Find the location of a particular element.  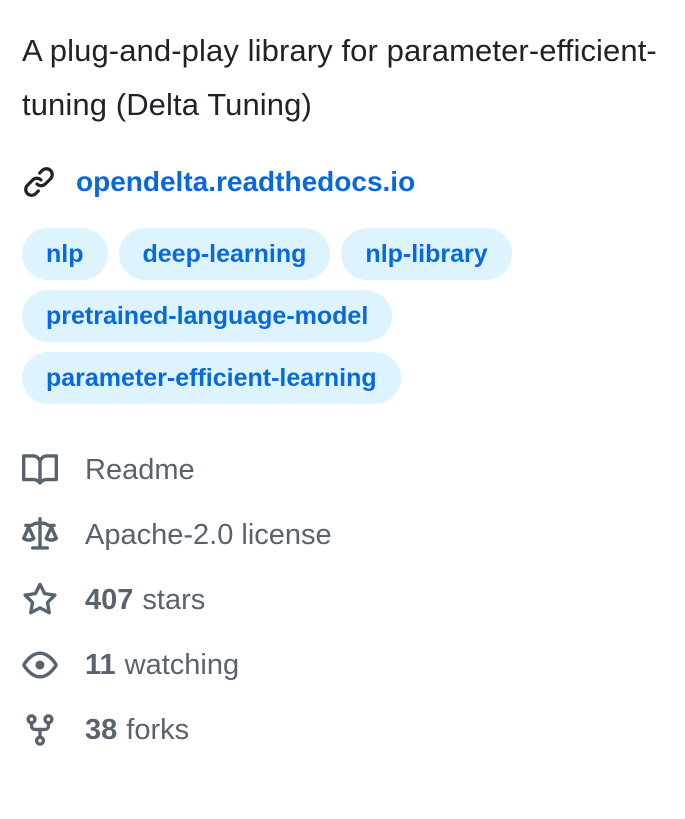

topic-tag-nlp-library: nlp-library is located at coordinates (426, 254).